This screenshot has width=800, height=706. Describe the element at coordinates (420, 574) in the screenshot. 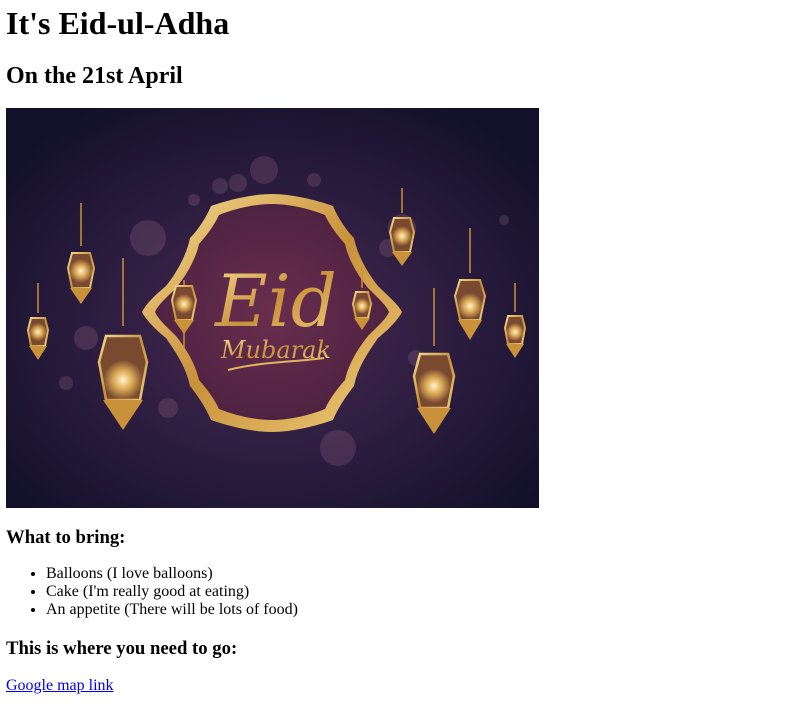

I see `list-item: Balloons (I love balloons)` at that location.